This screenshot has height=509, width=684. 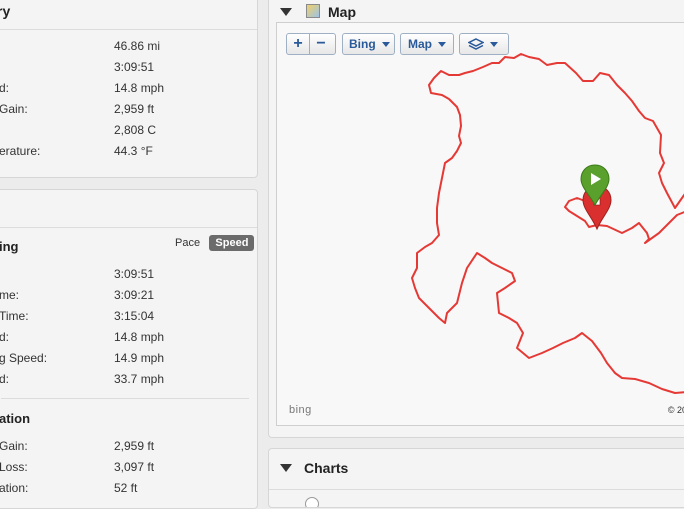 I want to click on map-panel-title: Map, so click(x=342, y=12).